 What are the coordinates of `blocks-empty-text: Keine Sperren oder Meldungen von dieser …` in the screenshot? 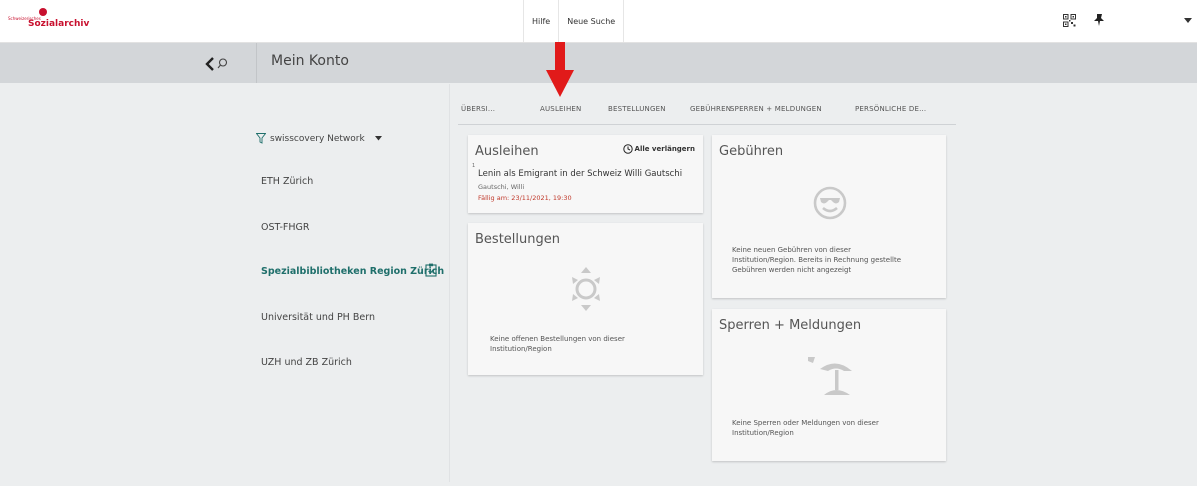 It's located at (805, 428).